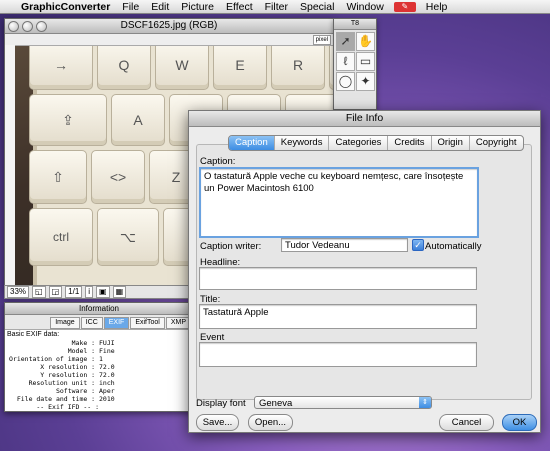 This screenshot has height=451, width=550. I want to click on image-window-title: DSCF1625.jpg (RGB), so click(169, 25).